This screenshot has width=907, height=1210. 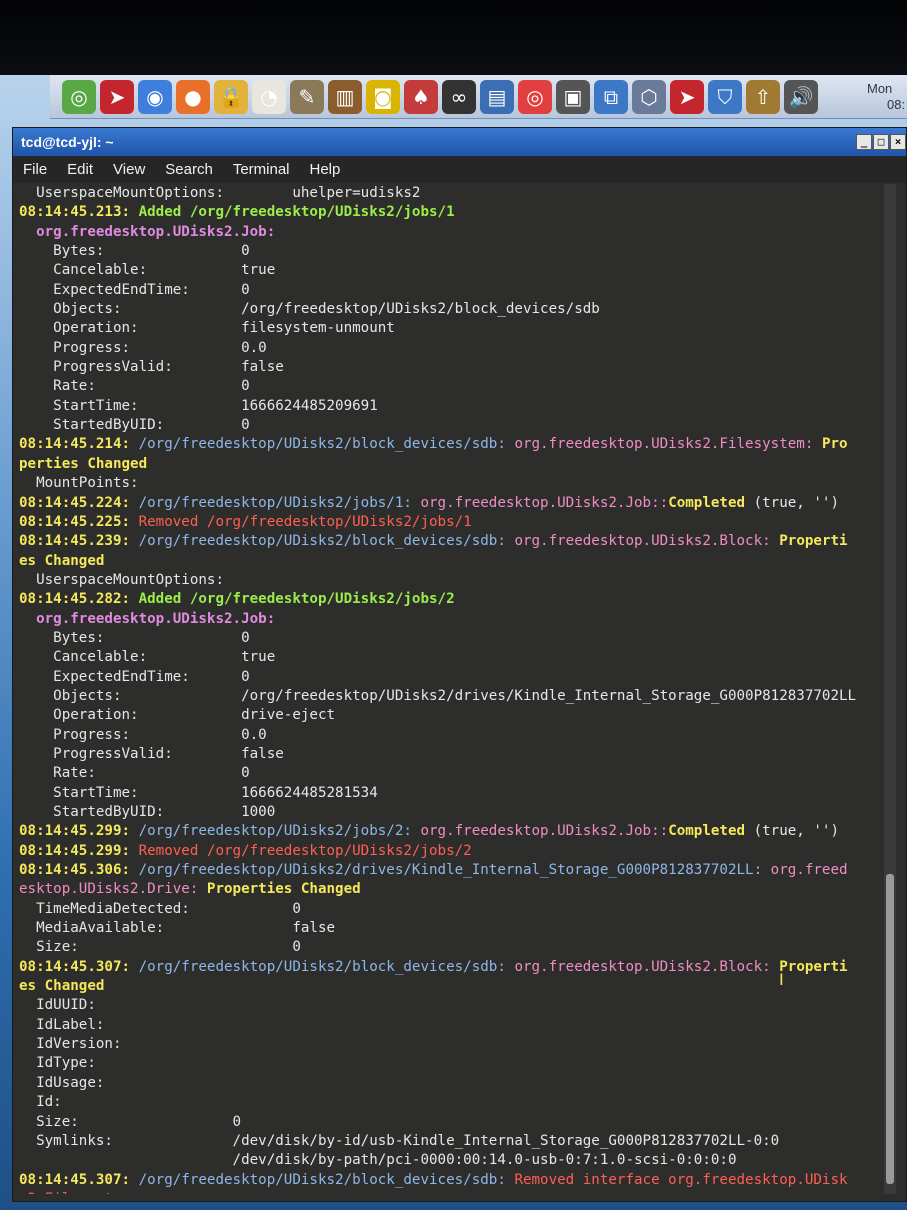 What do you see at coordinates (79, 212) in the screenshot?
I see `terminal-text: 08:14:45.213:` at bounding box center [79, 212].